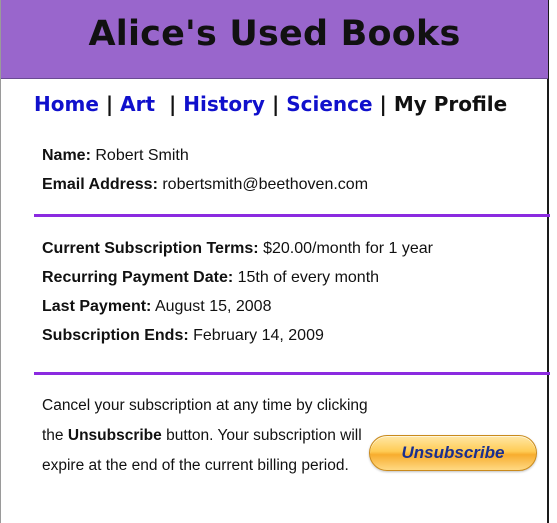 The width and height of the screenshot is (557, 523). What do you see at coordinates (142, 155) in the screenshot?
I see `name-value: Robert Smith` at bounding box center [142, 155].